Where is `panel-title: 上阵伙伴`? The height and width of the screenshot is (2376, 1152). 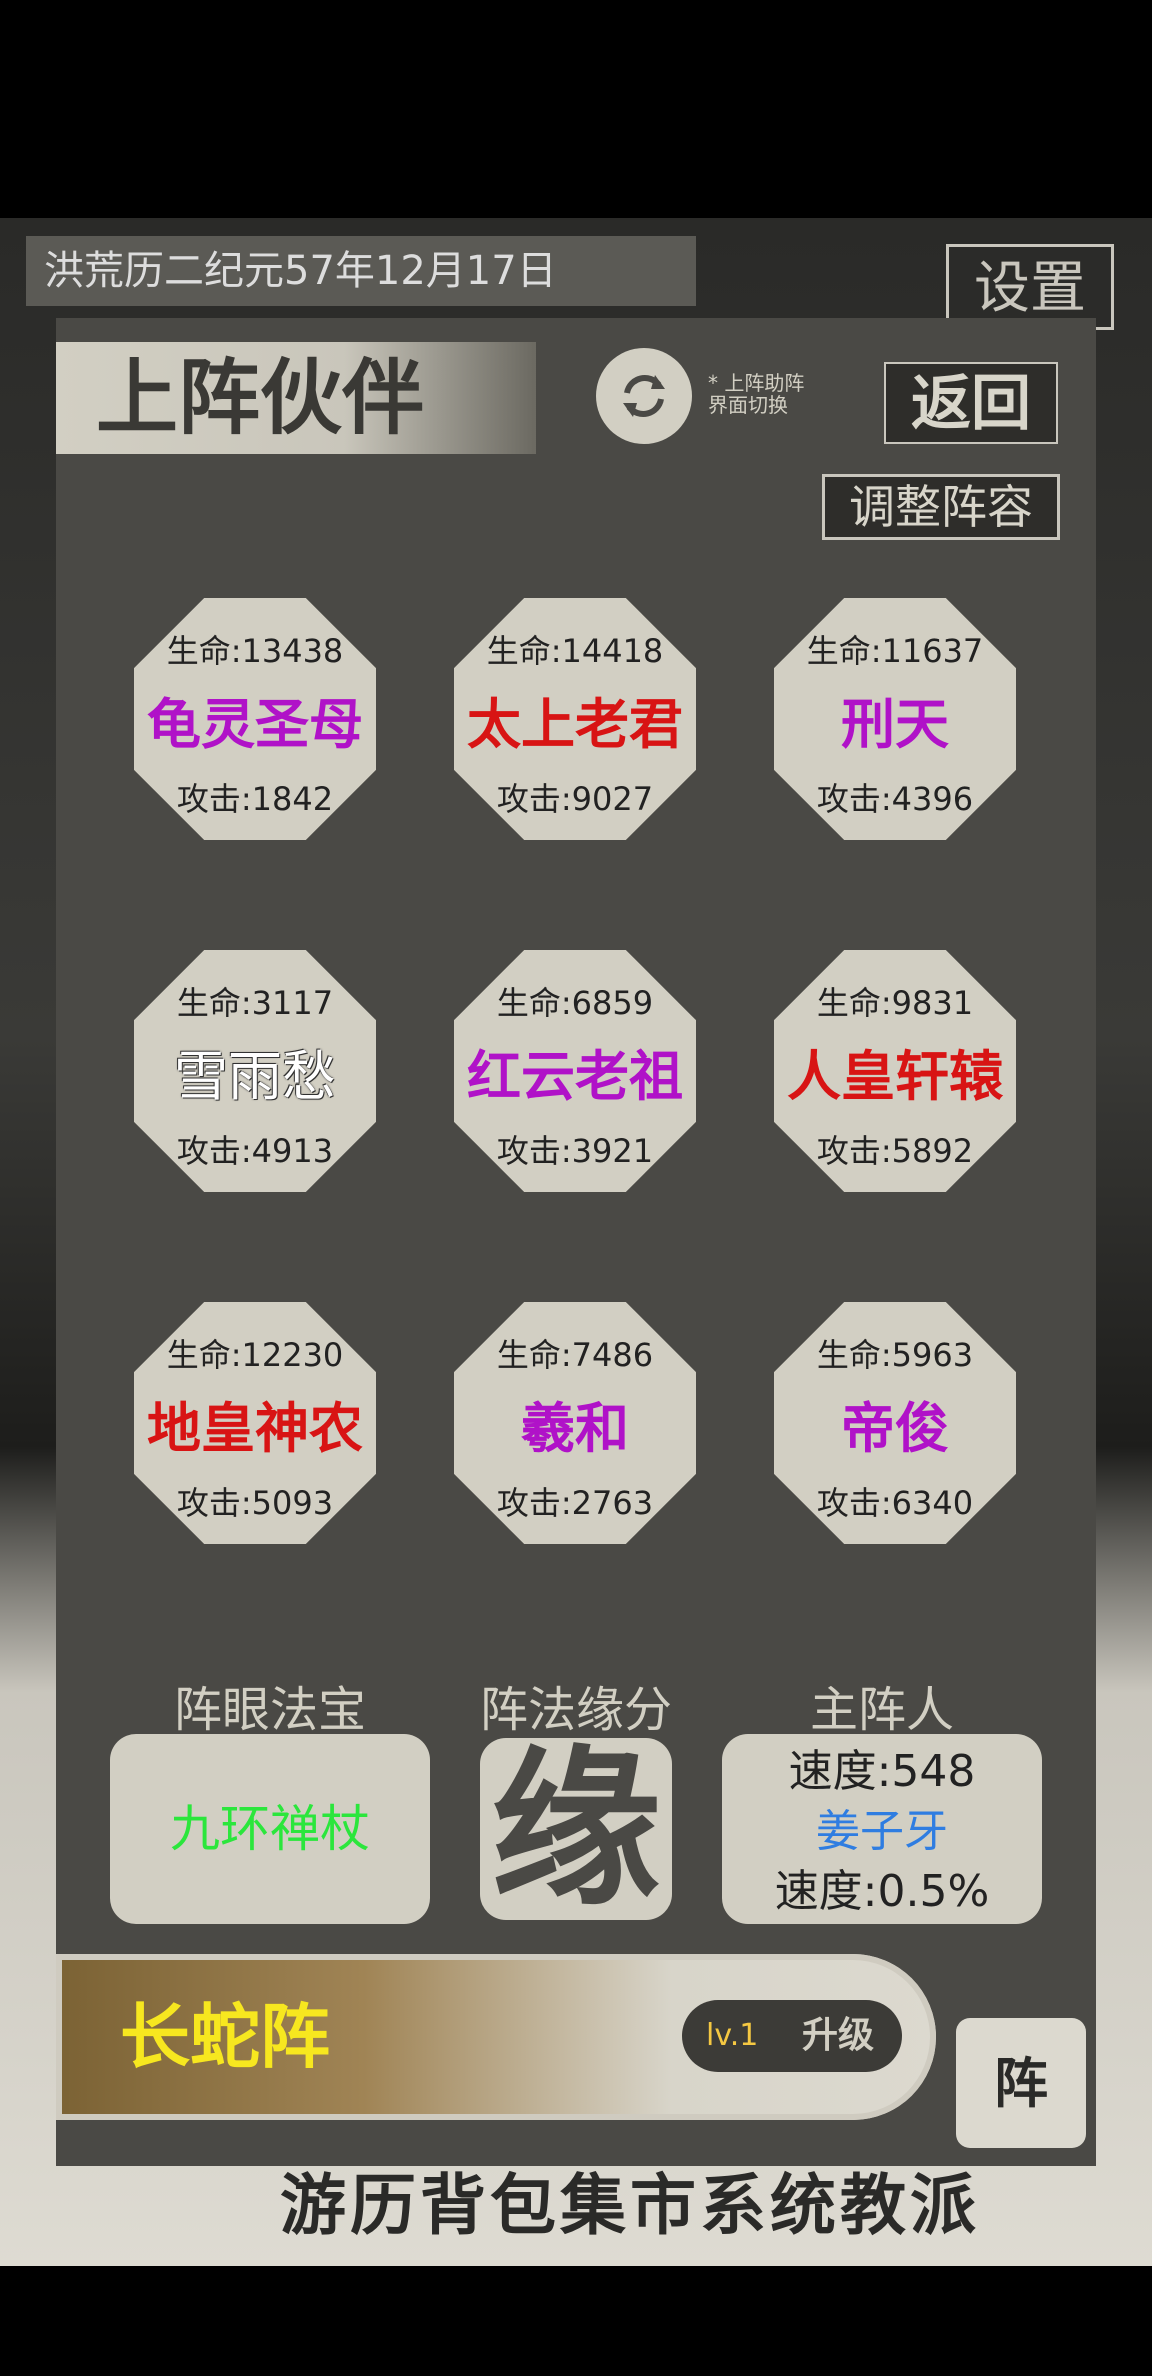
panel-title: 上阵伙伴 is located at coordinates (296, 398).